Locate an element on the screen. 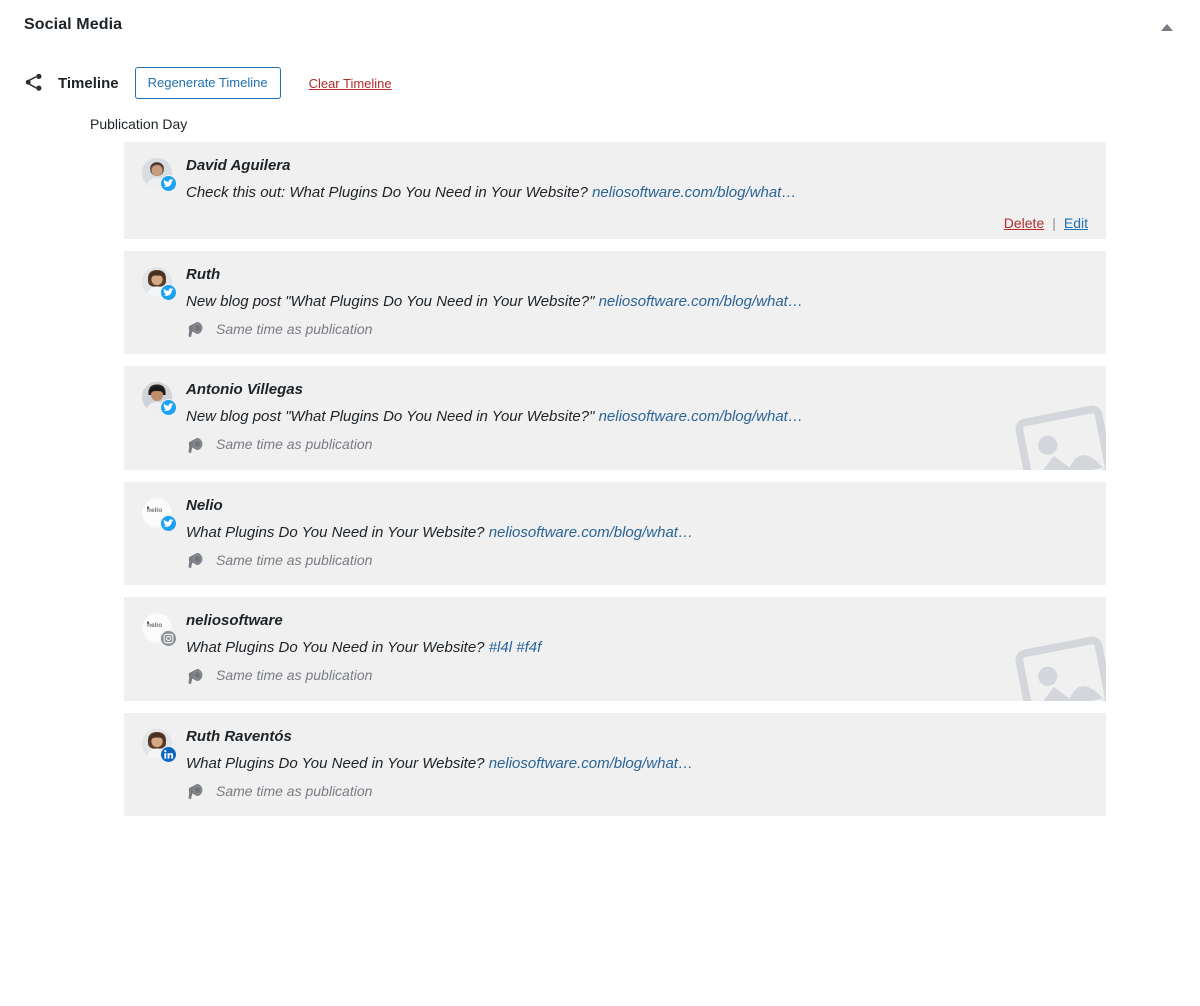 This screenshot has height=1006, width=1200. message-author: Antonio Villegas is located at coordinates (244, 389).